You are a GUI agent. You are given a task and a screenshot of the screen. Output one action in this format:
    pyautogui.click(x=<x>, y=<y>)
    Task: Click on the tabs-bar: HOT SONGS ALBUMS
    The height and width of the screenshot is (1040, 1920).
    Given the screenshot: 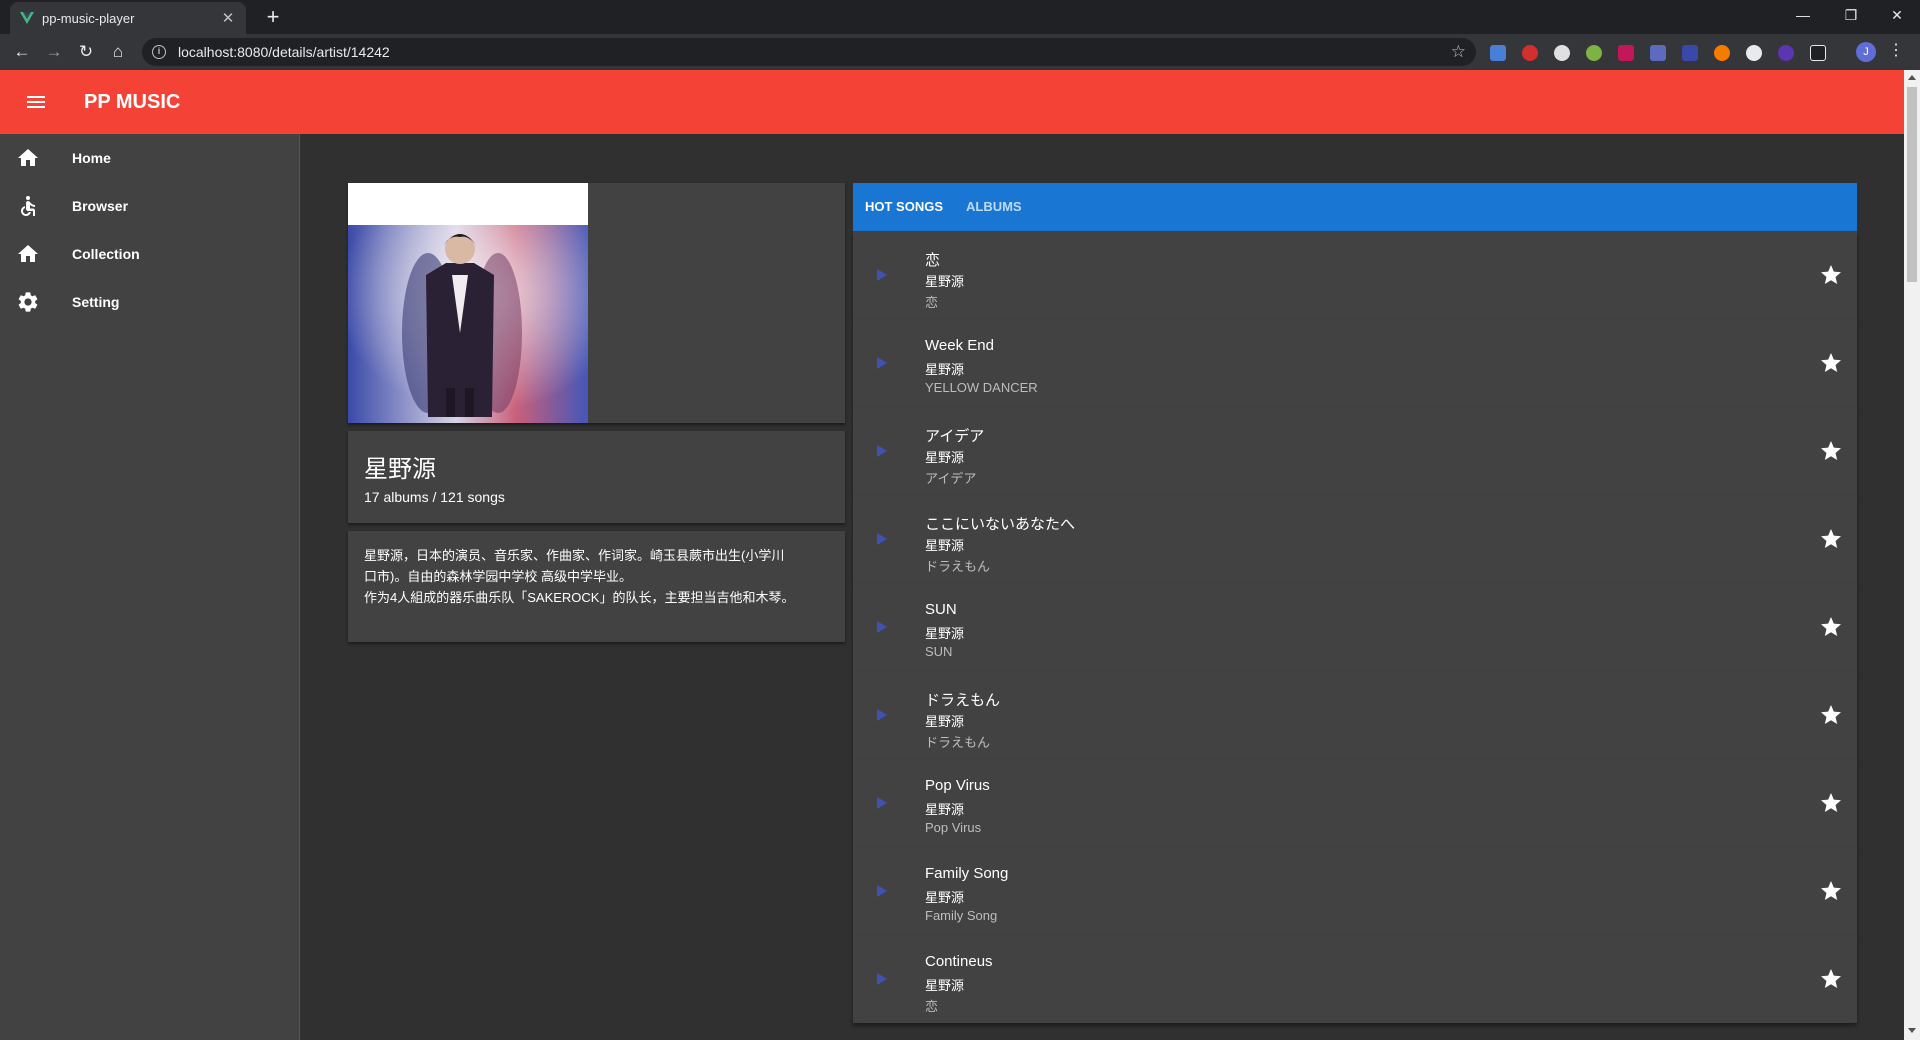 What is the action you would take?
    pyautogui.click(x=1355, y=207)
    